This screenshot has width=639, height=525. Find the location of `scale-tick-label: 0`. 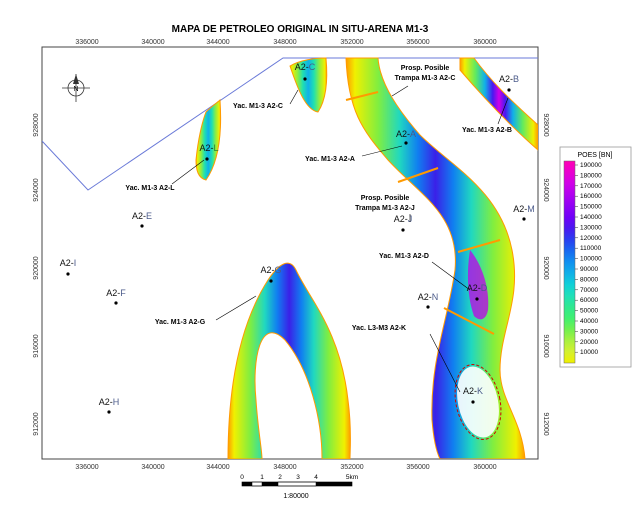

scale-tick-label: 0 is located at coordinates (242, 477).